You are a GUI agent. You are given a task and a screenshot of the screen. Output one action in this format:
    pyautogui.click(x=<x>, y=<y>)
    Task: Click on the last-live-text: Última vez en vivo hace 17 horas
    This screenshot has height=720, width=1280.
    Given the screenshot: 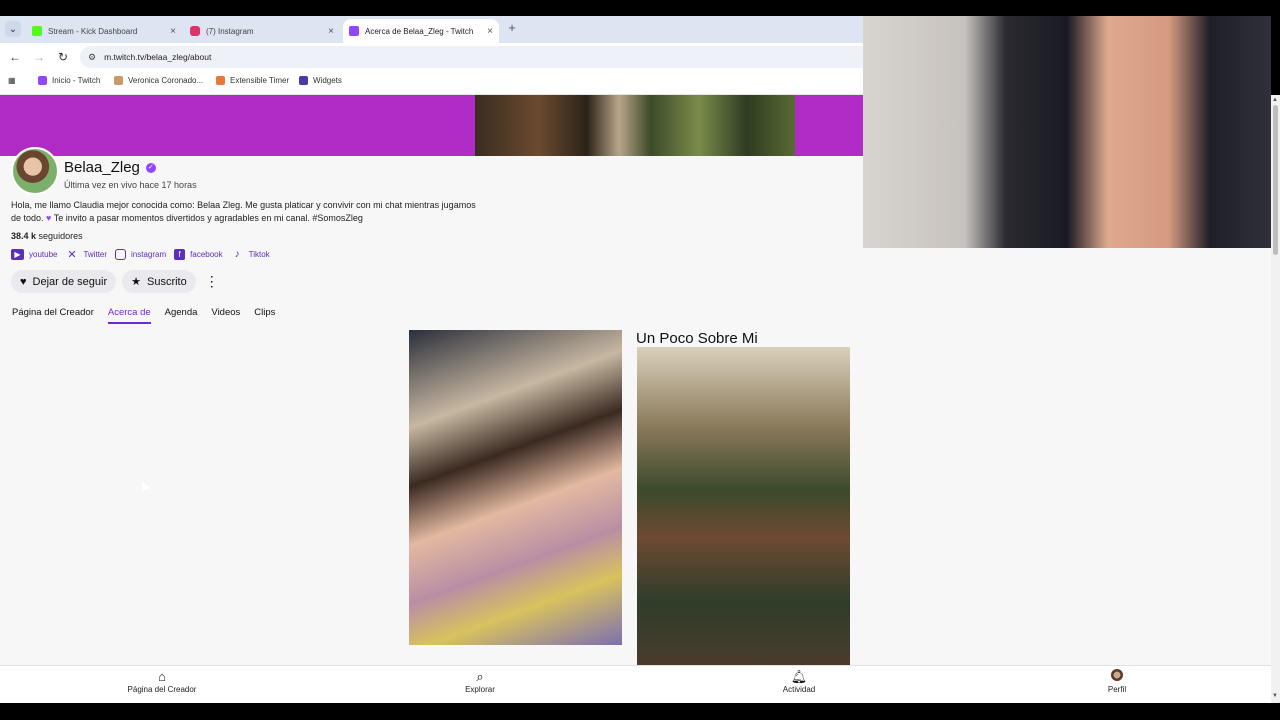 What is the action you would take?
    pyautogui.click(x=130, y=185)
    